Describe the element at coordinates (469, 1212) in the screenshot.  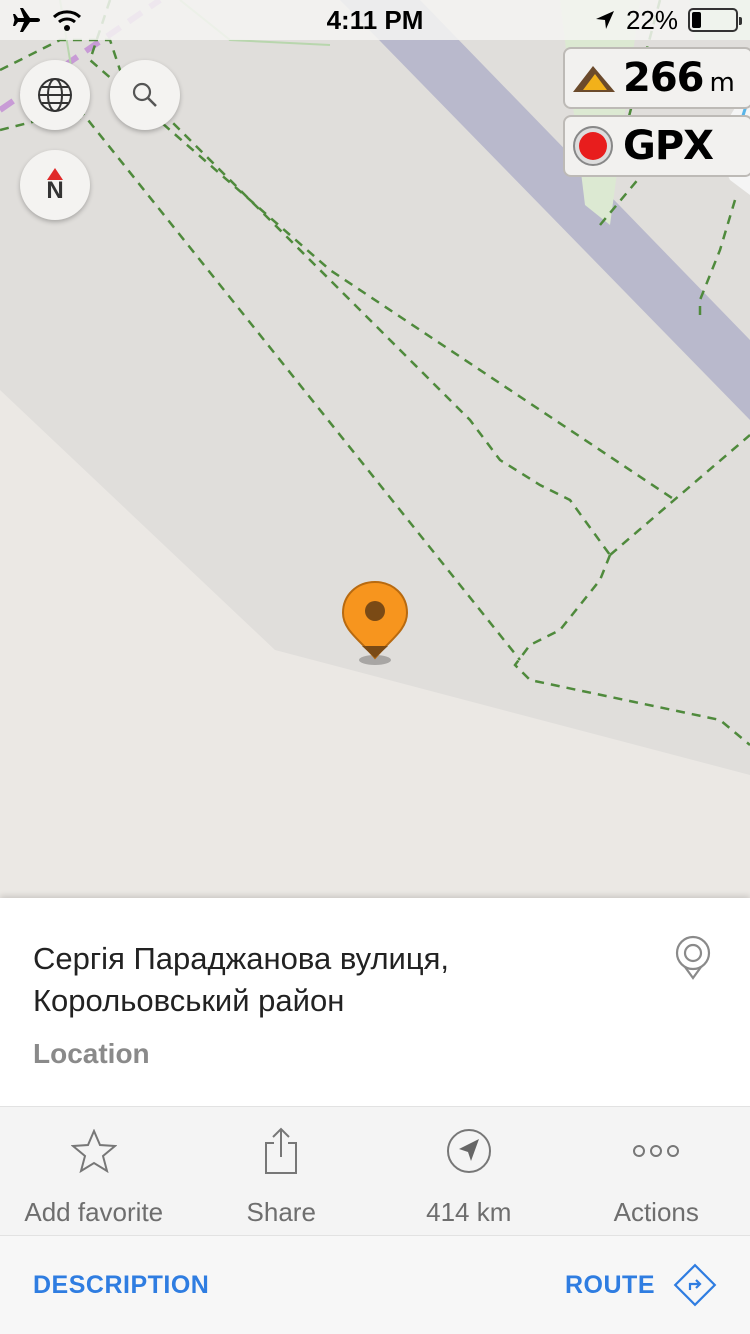
I see `distance-label: 414 km` at that location.